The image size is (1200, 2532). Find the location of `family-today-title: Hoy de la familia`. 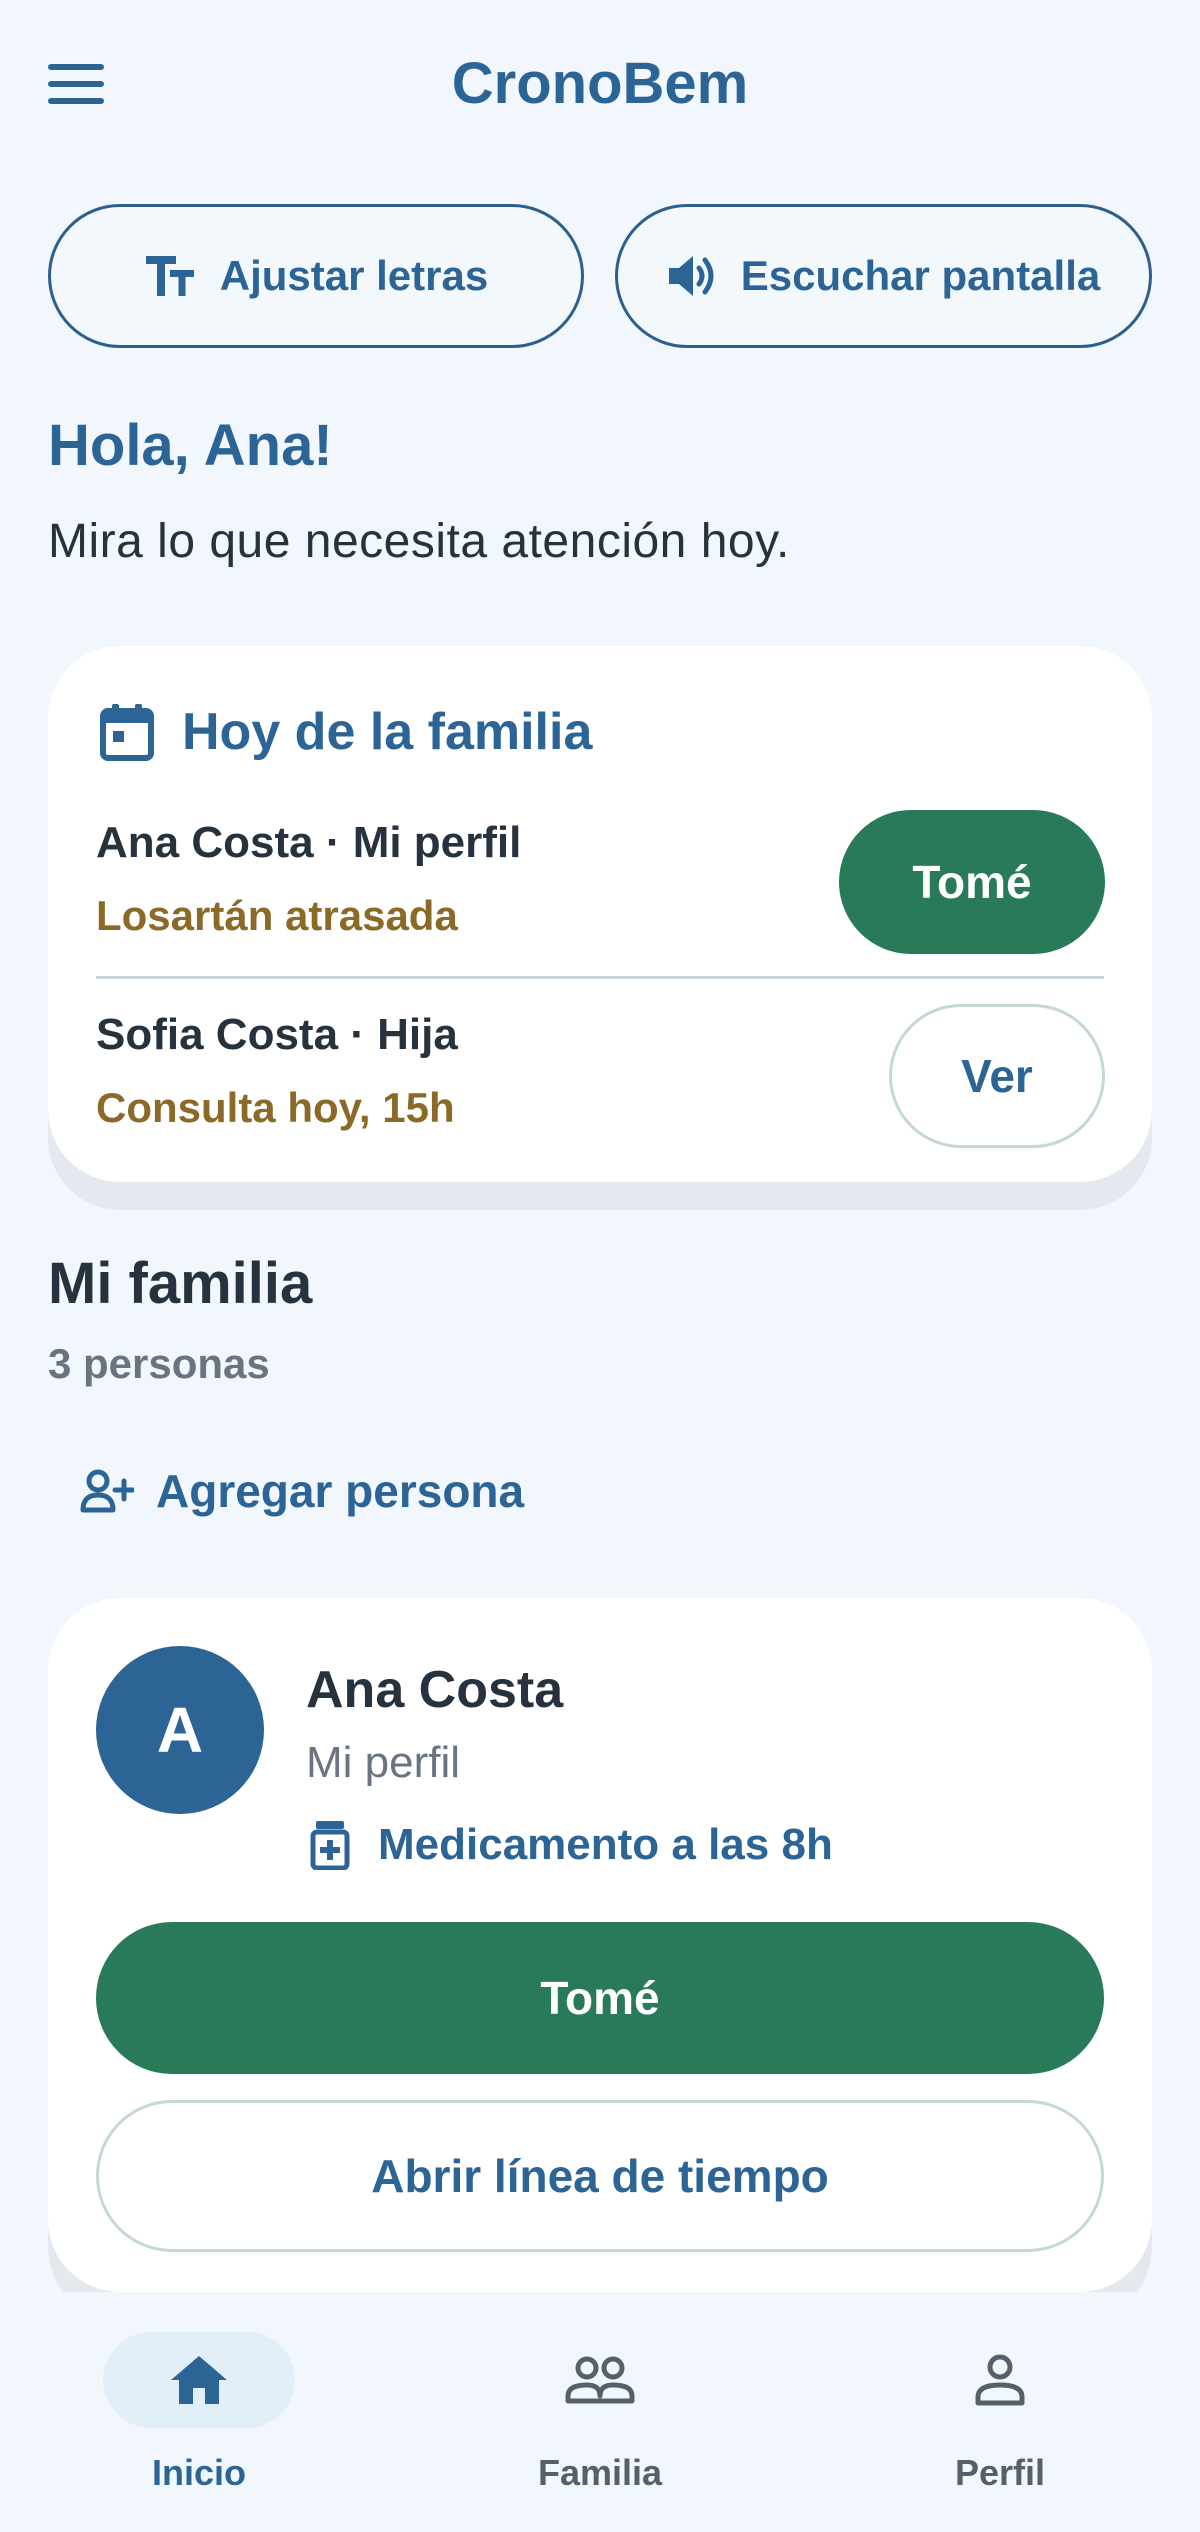

family-today-title: Hoy de la familia is located at coordinates (387, 732).